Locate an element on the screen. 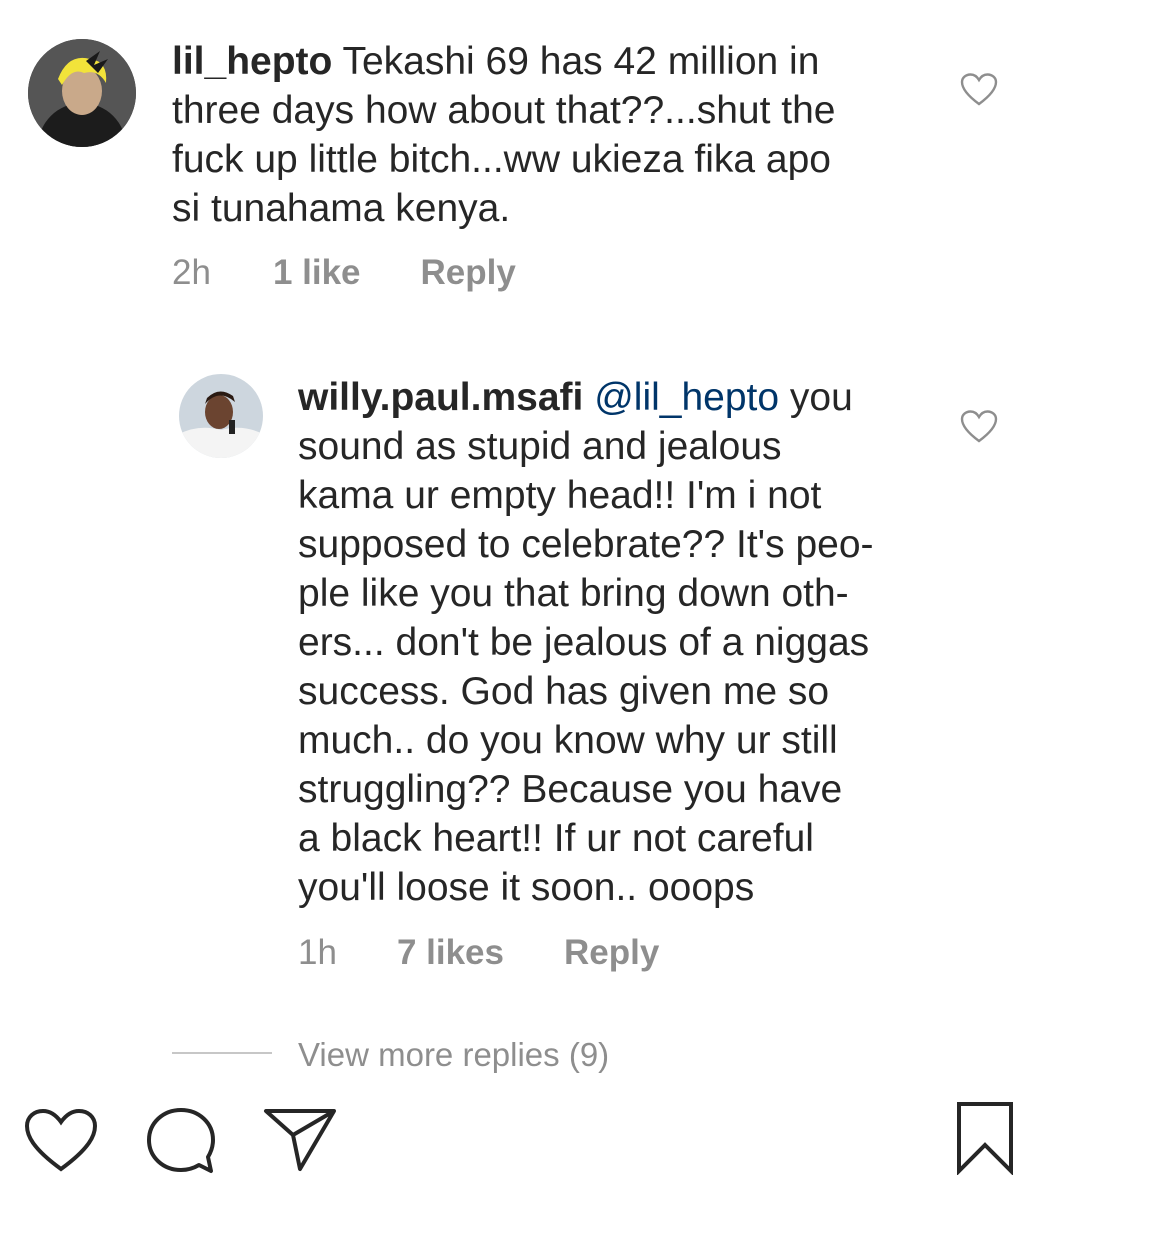 Image resolution: width=1153 pixels, height=1245 pixels. comment-2-line-6: ers... don't be jealous of a niggas is located at coordinates (584, 642).